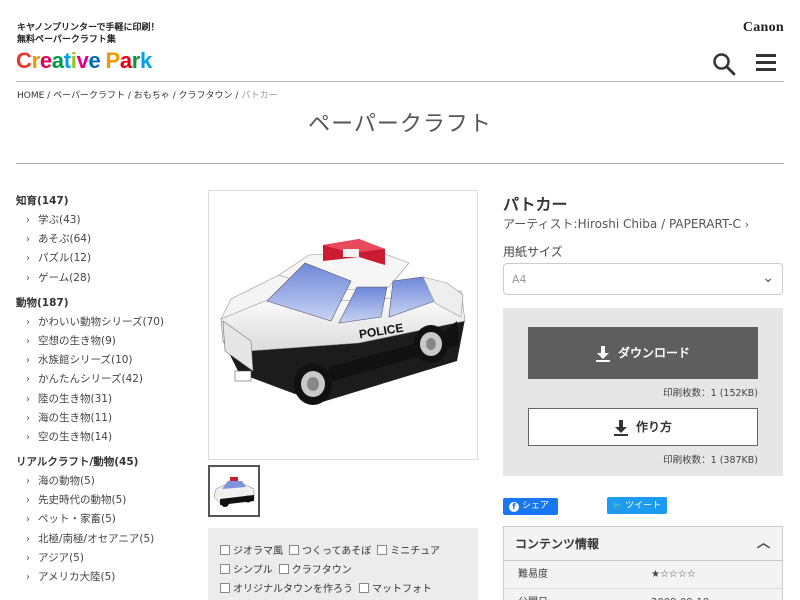 The height and width of the screenshot is (600, 800). I want to click on product-thumbnail, so click(234, 491).